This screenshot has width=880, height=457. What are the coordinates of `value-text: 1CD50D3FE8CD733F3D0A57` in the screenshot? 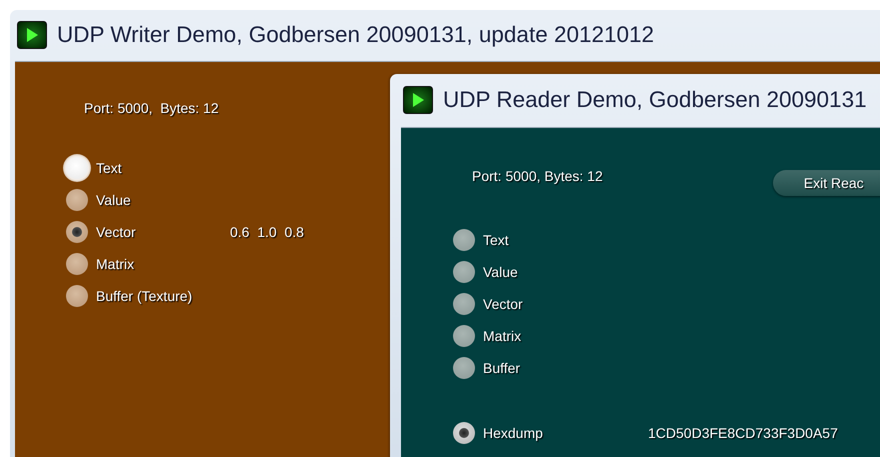 It's located at (743, 433).